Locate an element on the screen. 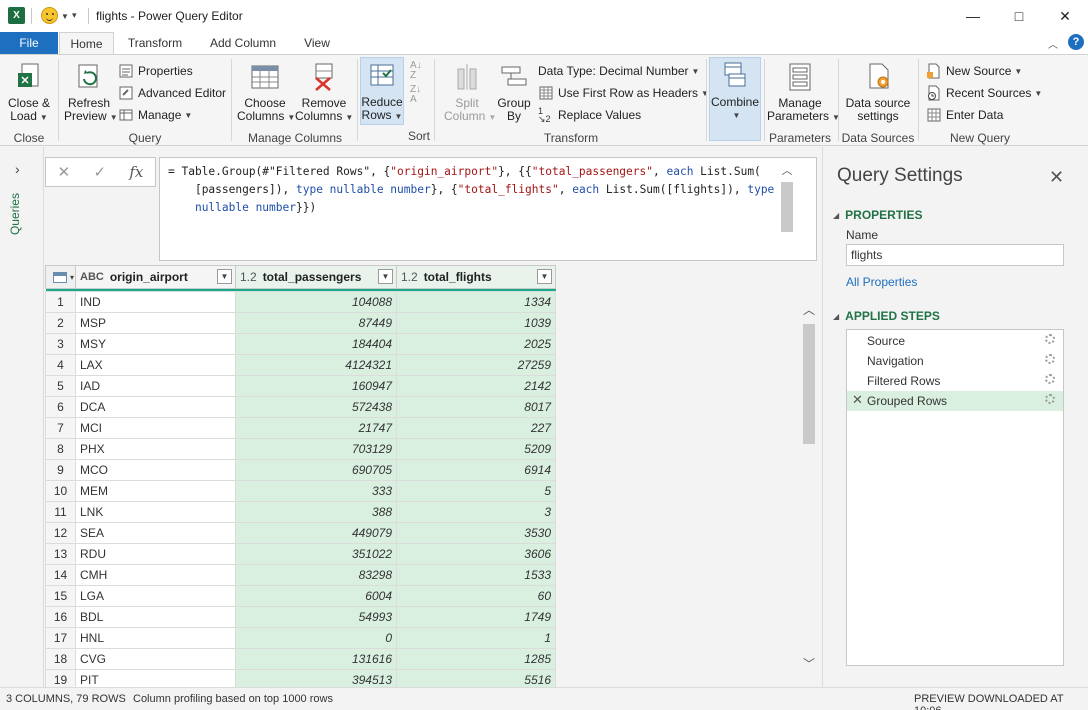  manage-button: Manage ▼ is located at coordinates (155, 115).